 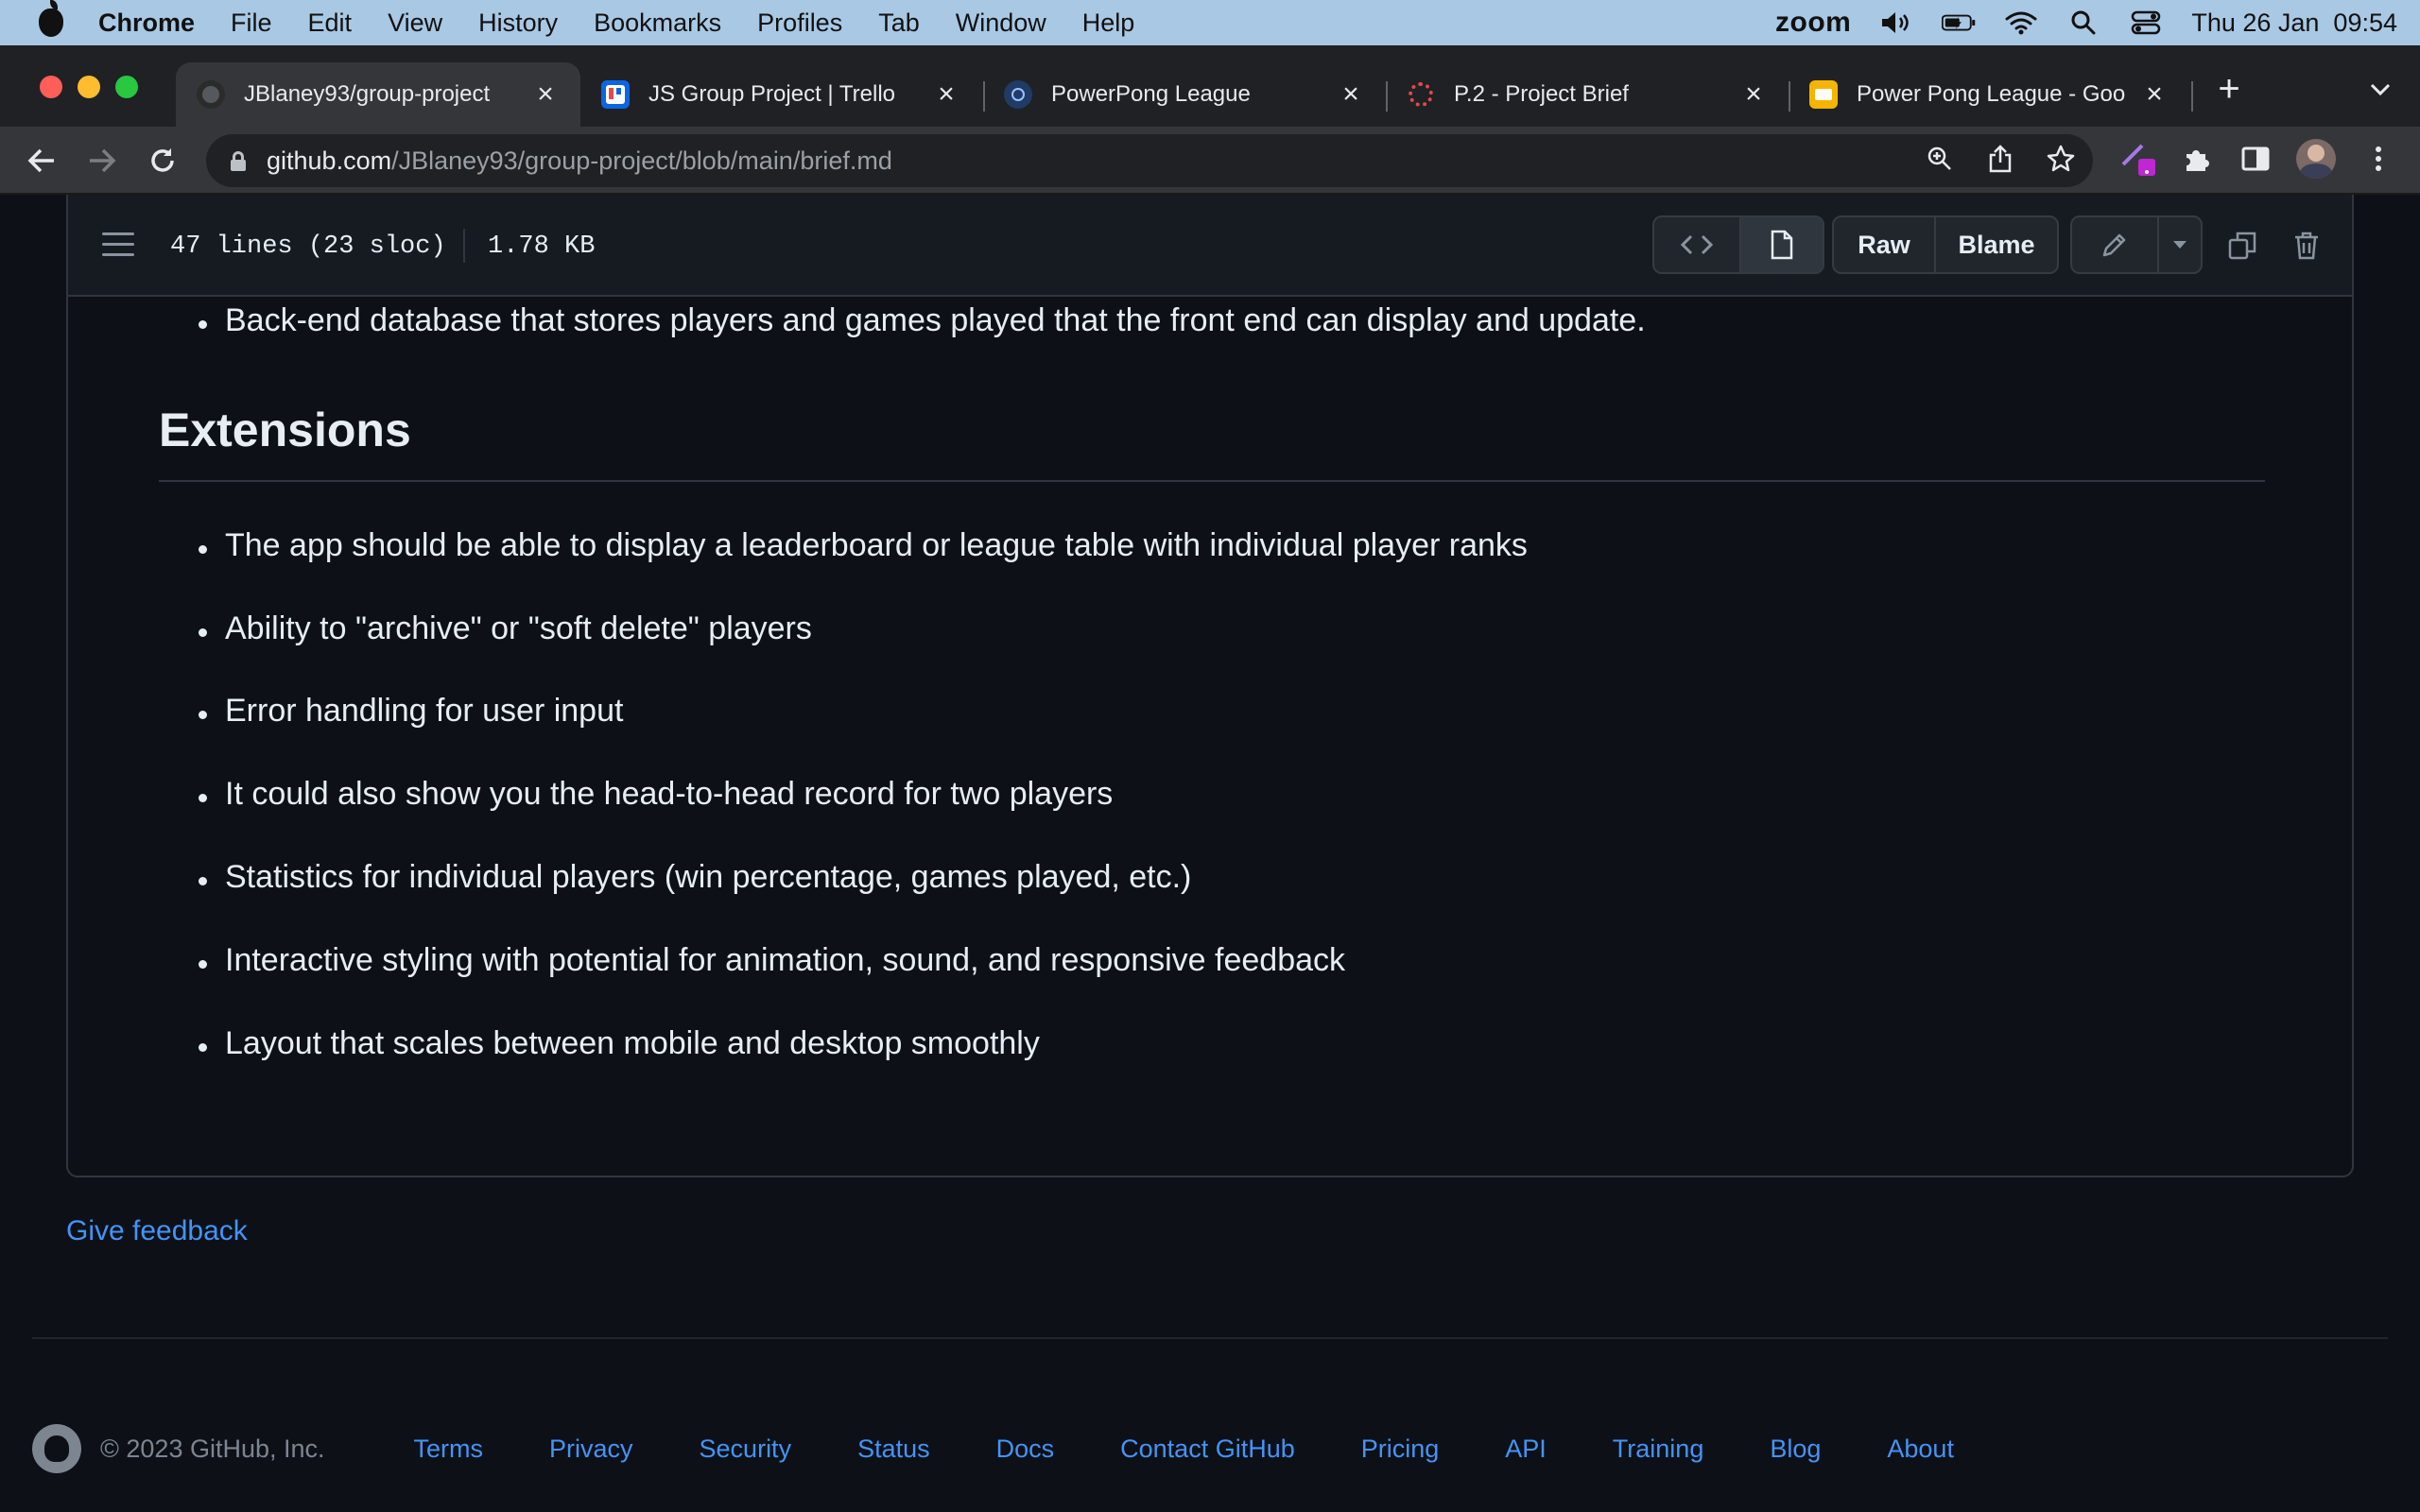 I want to click on tab-search-chevron-icon, so click(x=2380, y=90).